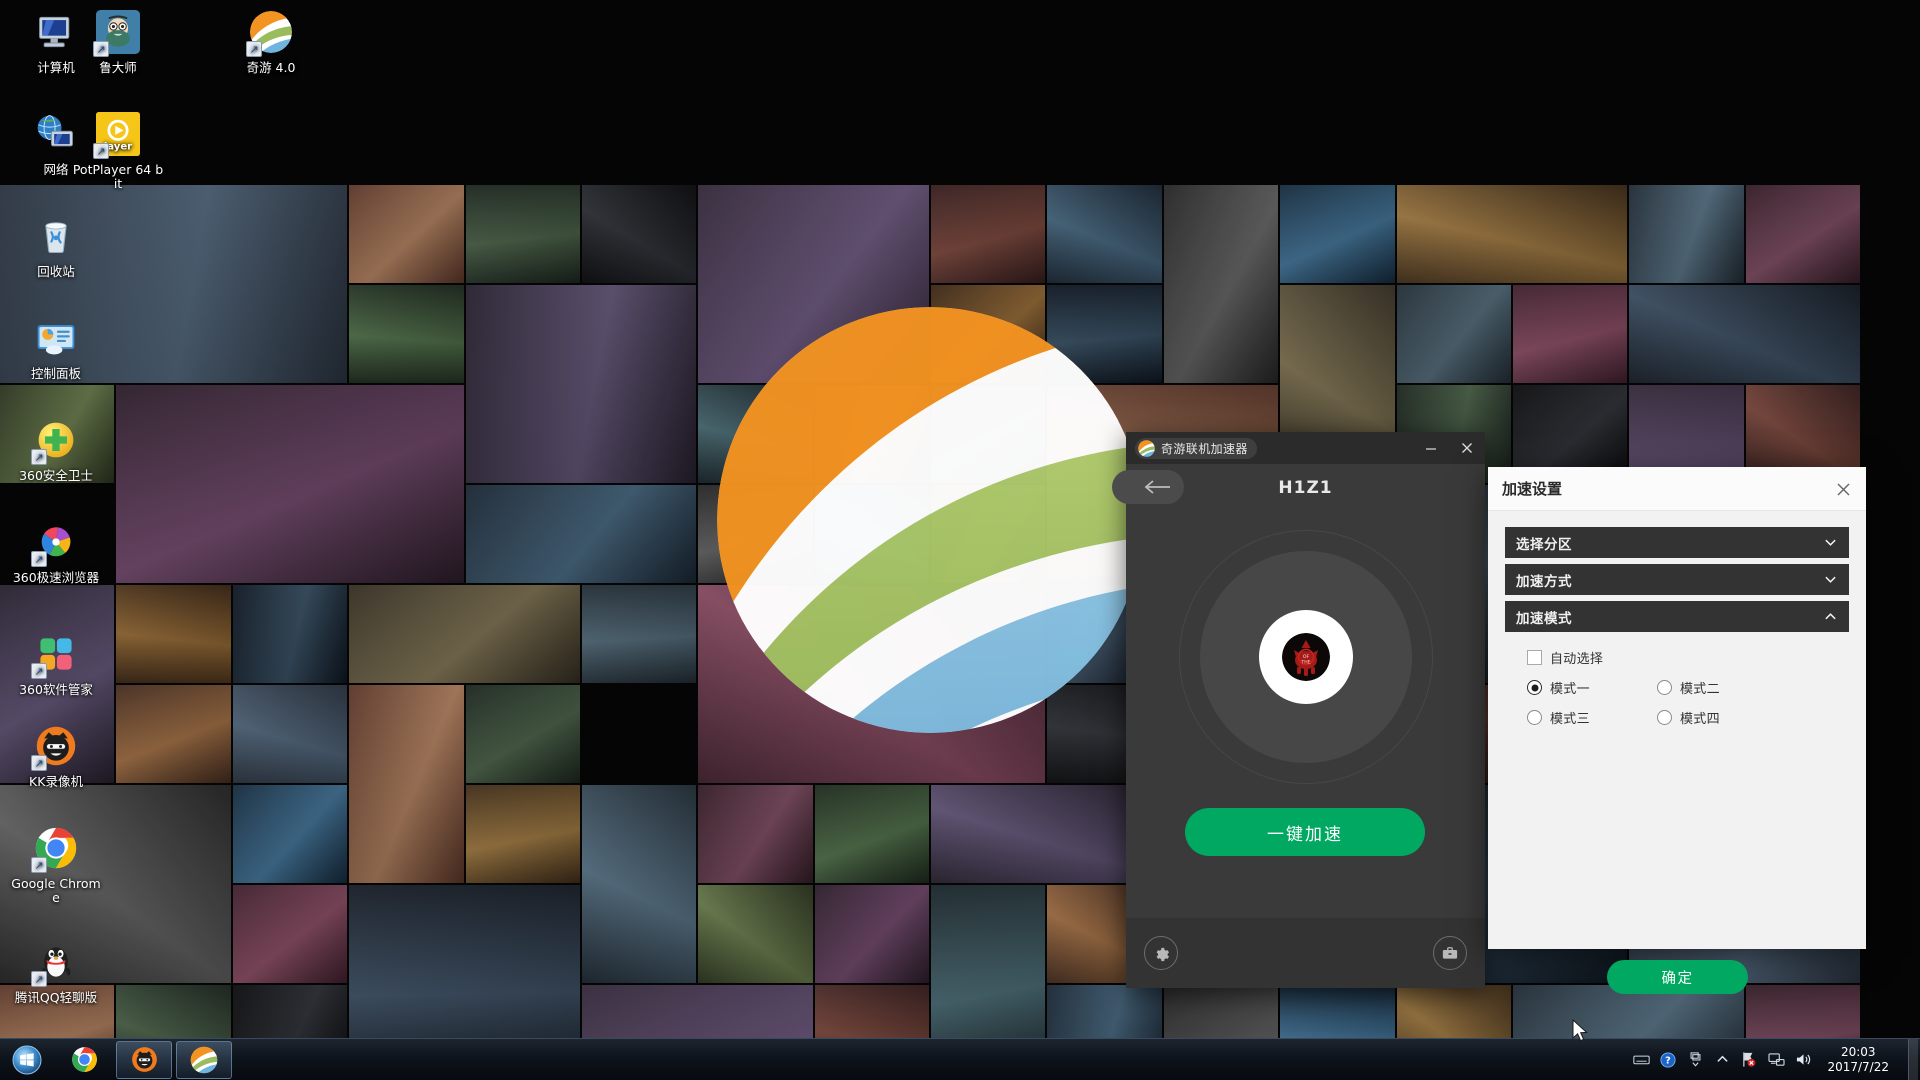  I want to click on app-footer, so click(1305, 953).